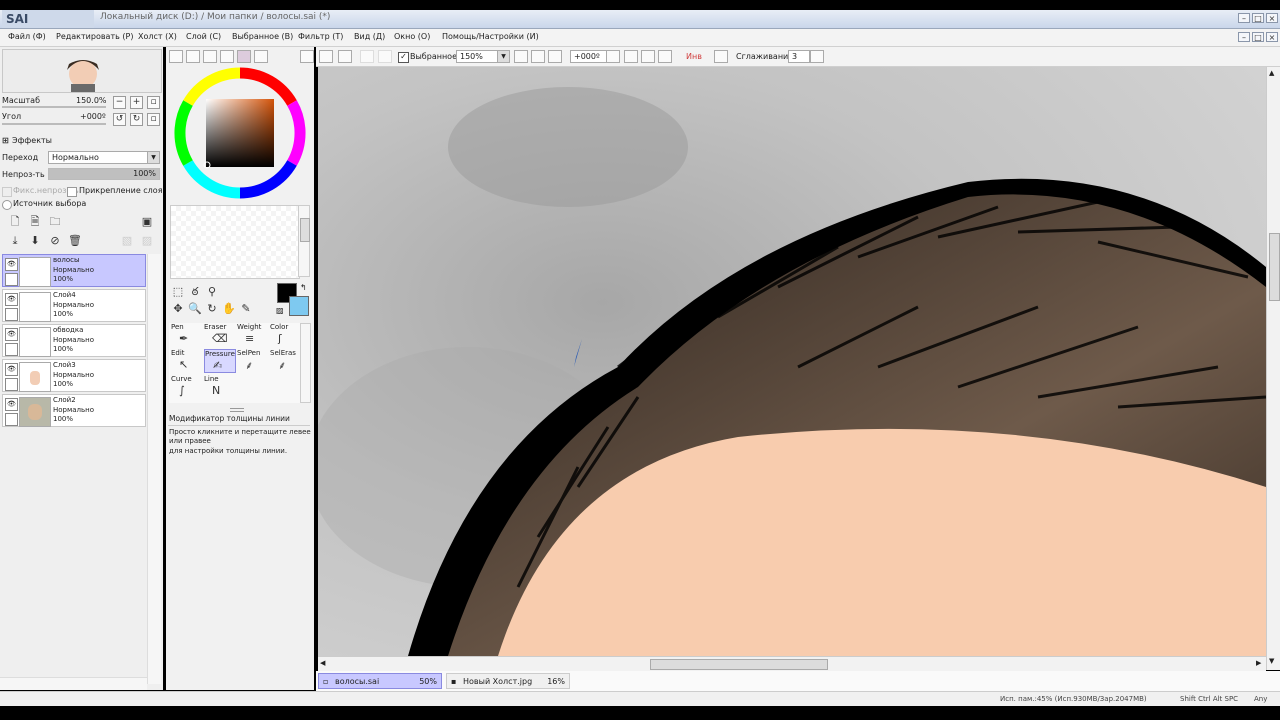 This screenshot has height=720, width=1280. What do you see at coordinates (212, 292) in the screenshot?
I see `magic-wand-icon: ⚲` at bounding box center [212, 292].